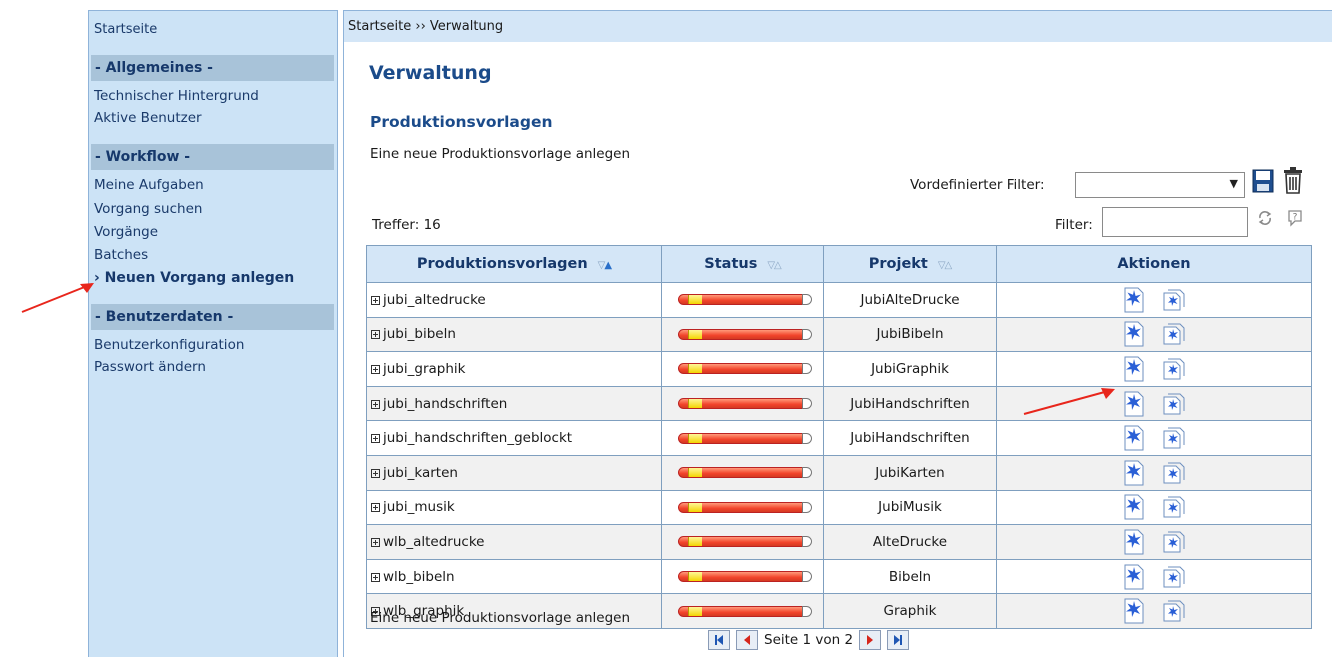  What do you see at coordinates (148, 118) in the screenshot?
I see `sidebar-item-aktive-benutzer: Aktive Benutzer` at bounding box center [148, 118].